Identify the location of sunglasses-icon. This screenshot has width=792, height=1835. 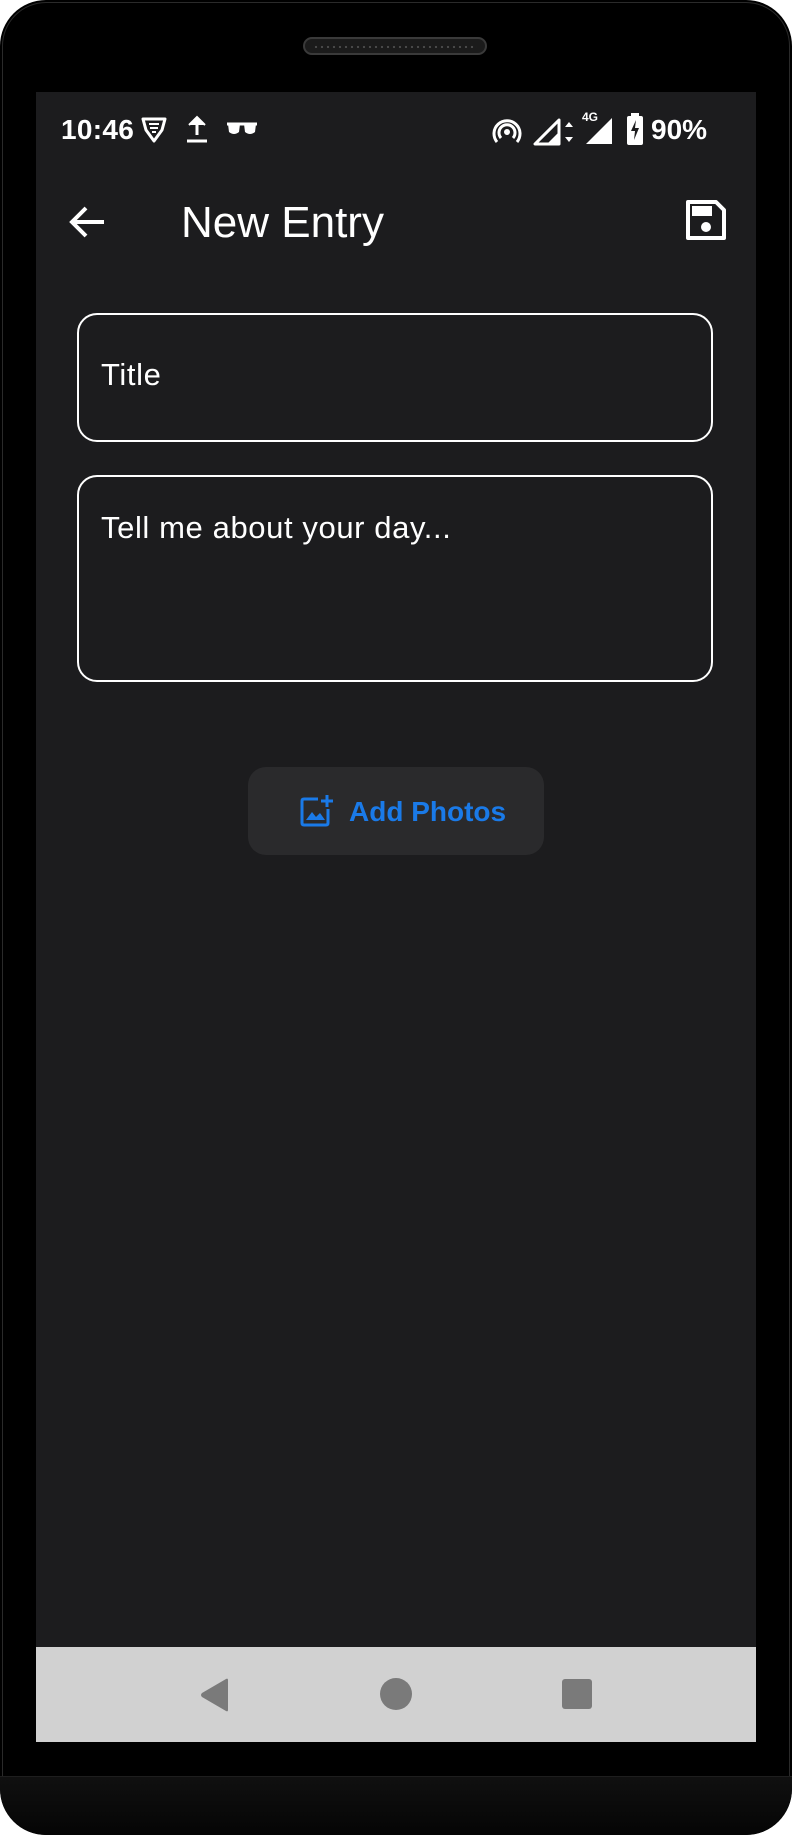
(242, 132).